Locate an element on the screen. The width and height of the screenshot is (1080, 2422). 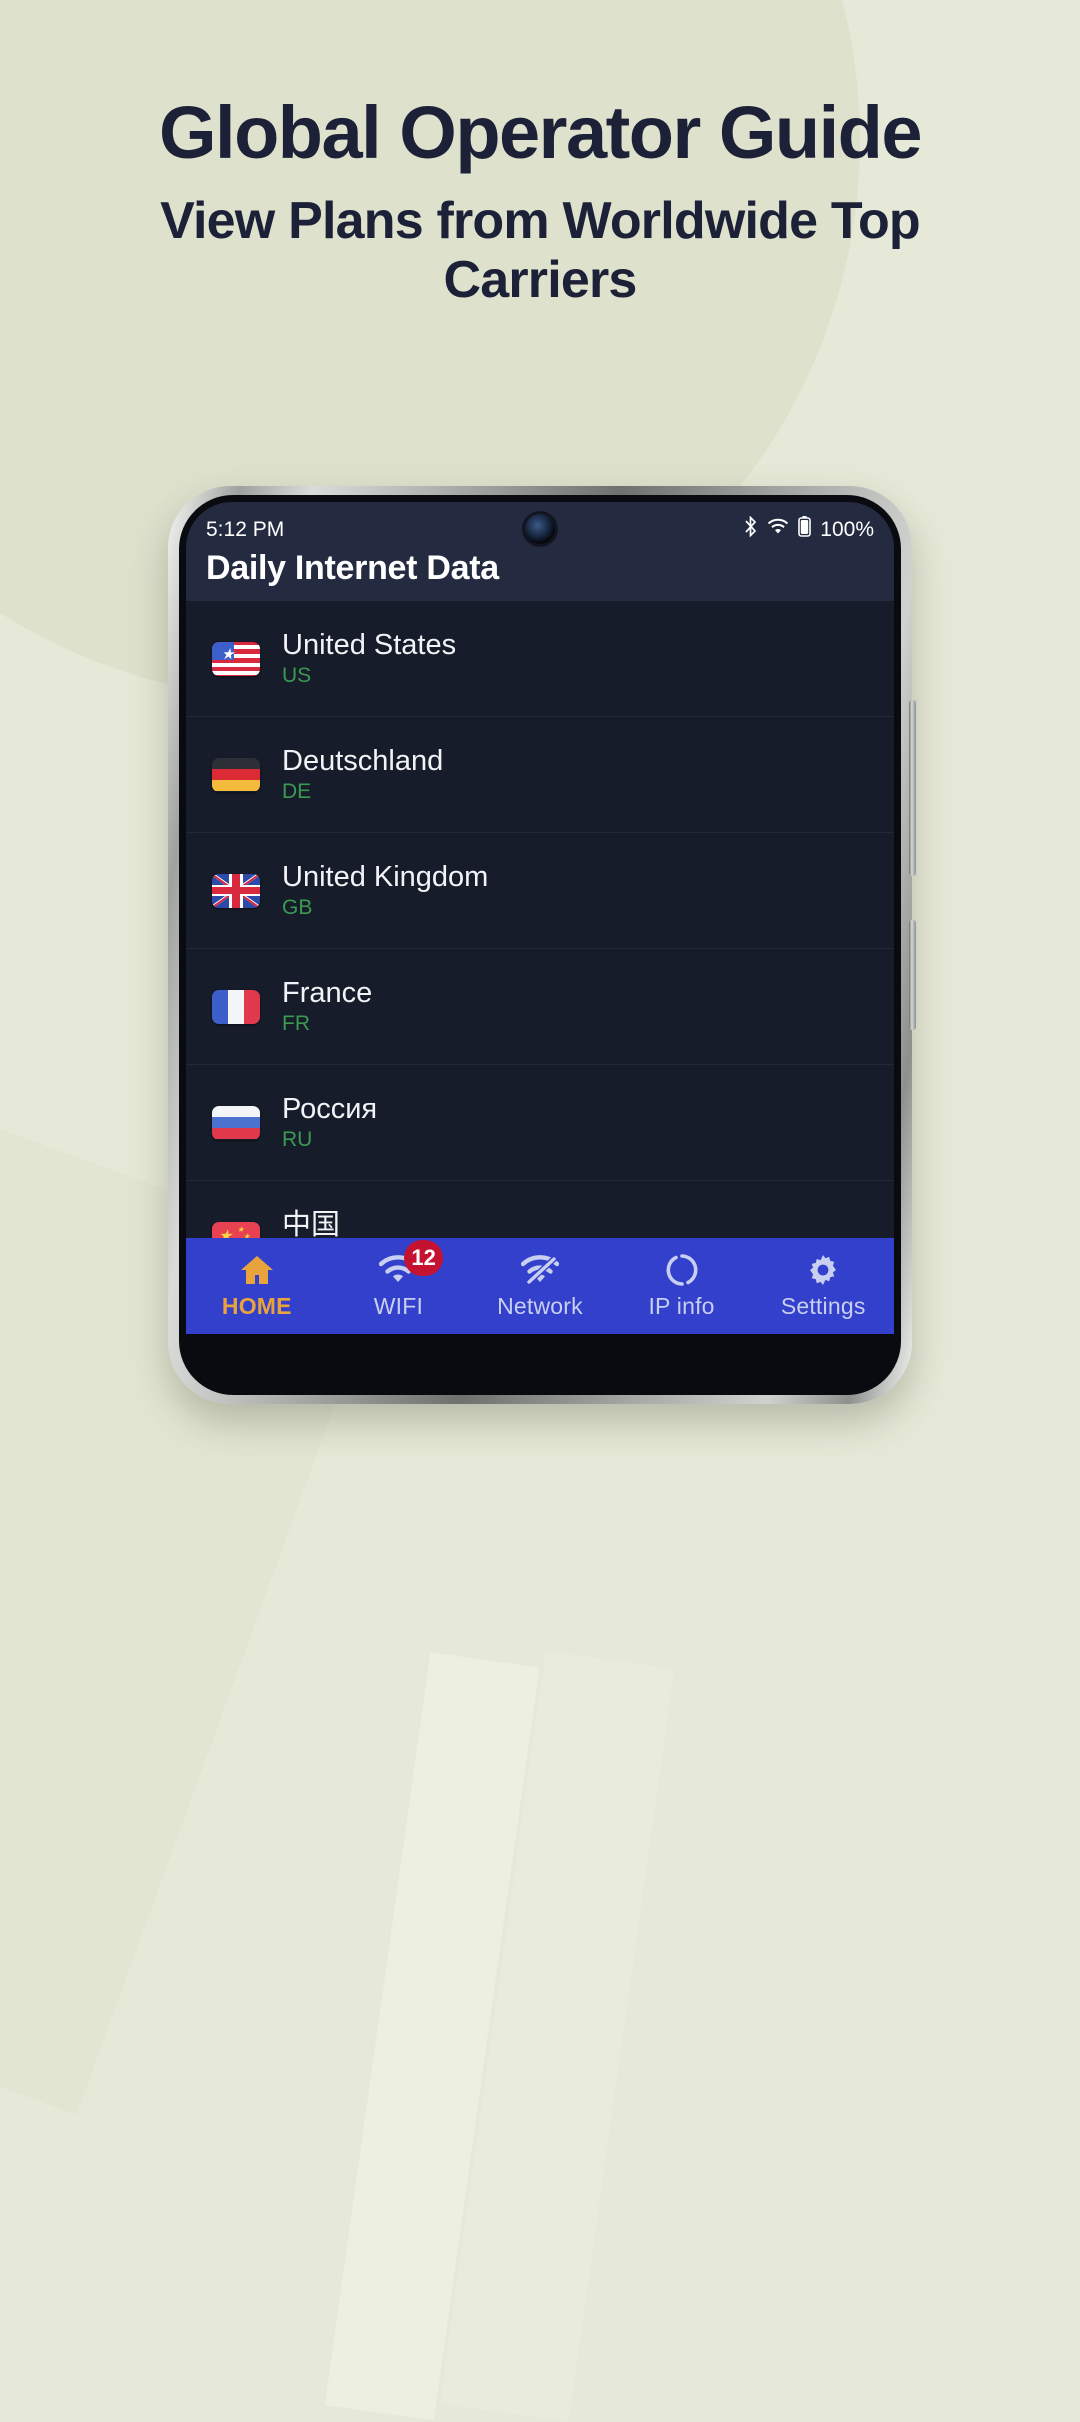
app-title: Daily Internet Data is located at coordinates (352, 568).